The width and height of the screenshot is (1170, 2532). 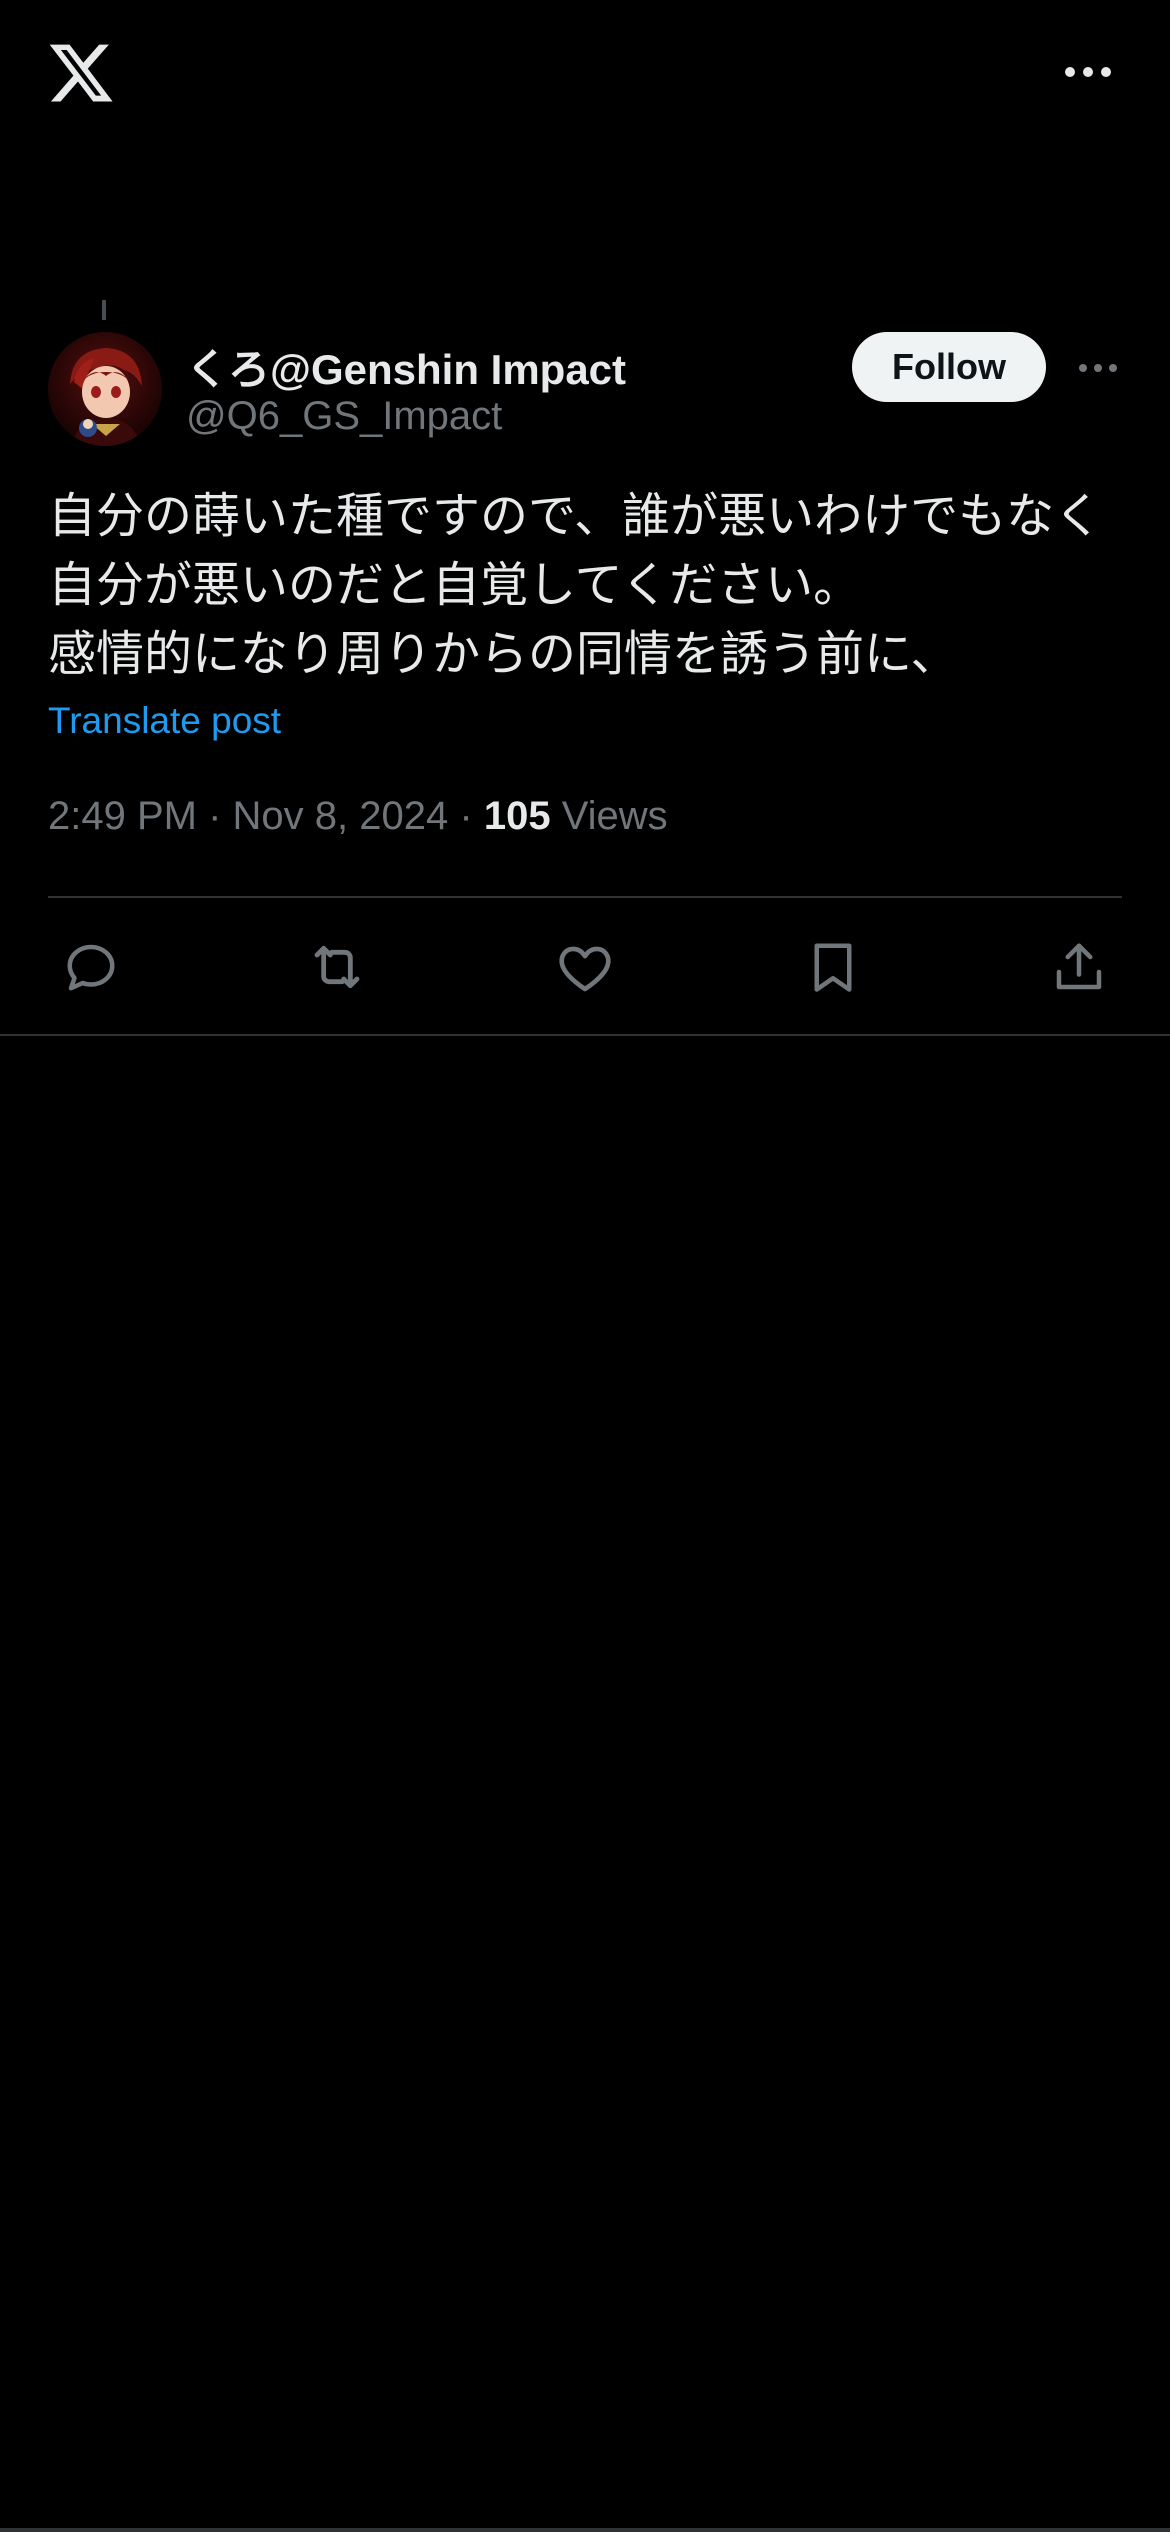 I want to click on author-display-name: くろ@Genshin Impact, so click(x=406, y=366).